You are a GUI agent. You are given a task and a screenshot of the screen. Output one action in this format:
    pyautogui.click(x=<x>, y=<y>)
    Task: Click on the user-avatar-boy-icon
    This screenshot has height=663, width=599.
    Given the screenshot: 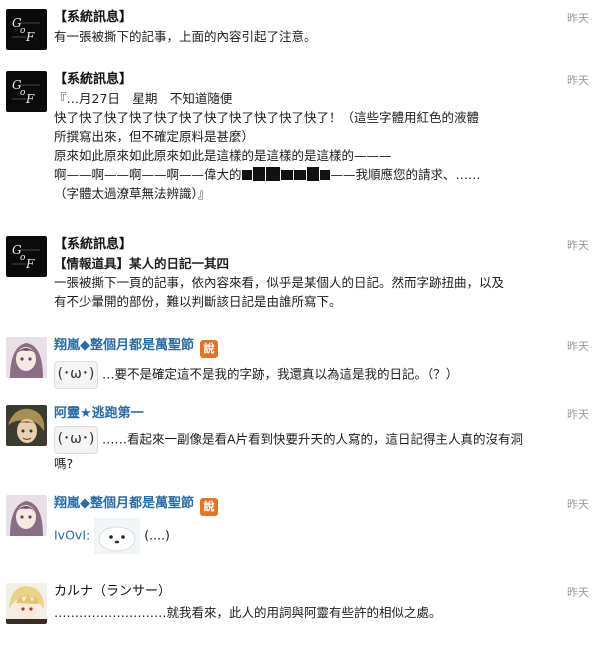 What is the action you would take?
    pyautogui.click(x=26, y=425)
    